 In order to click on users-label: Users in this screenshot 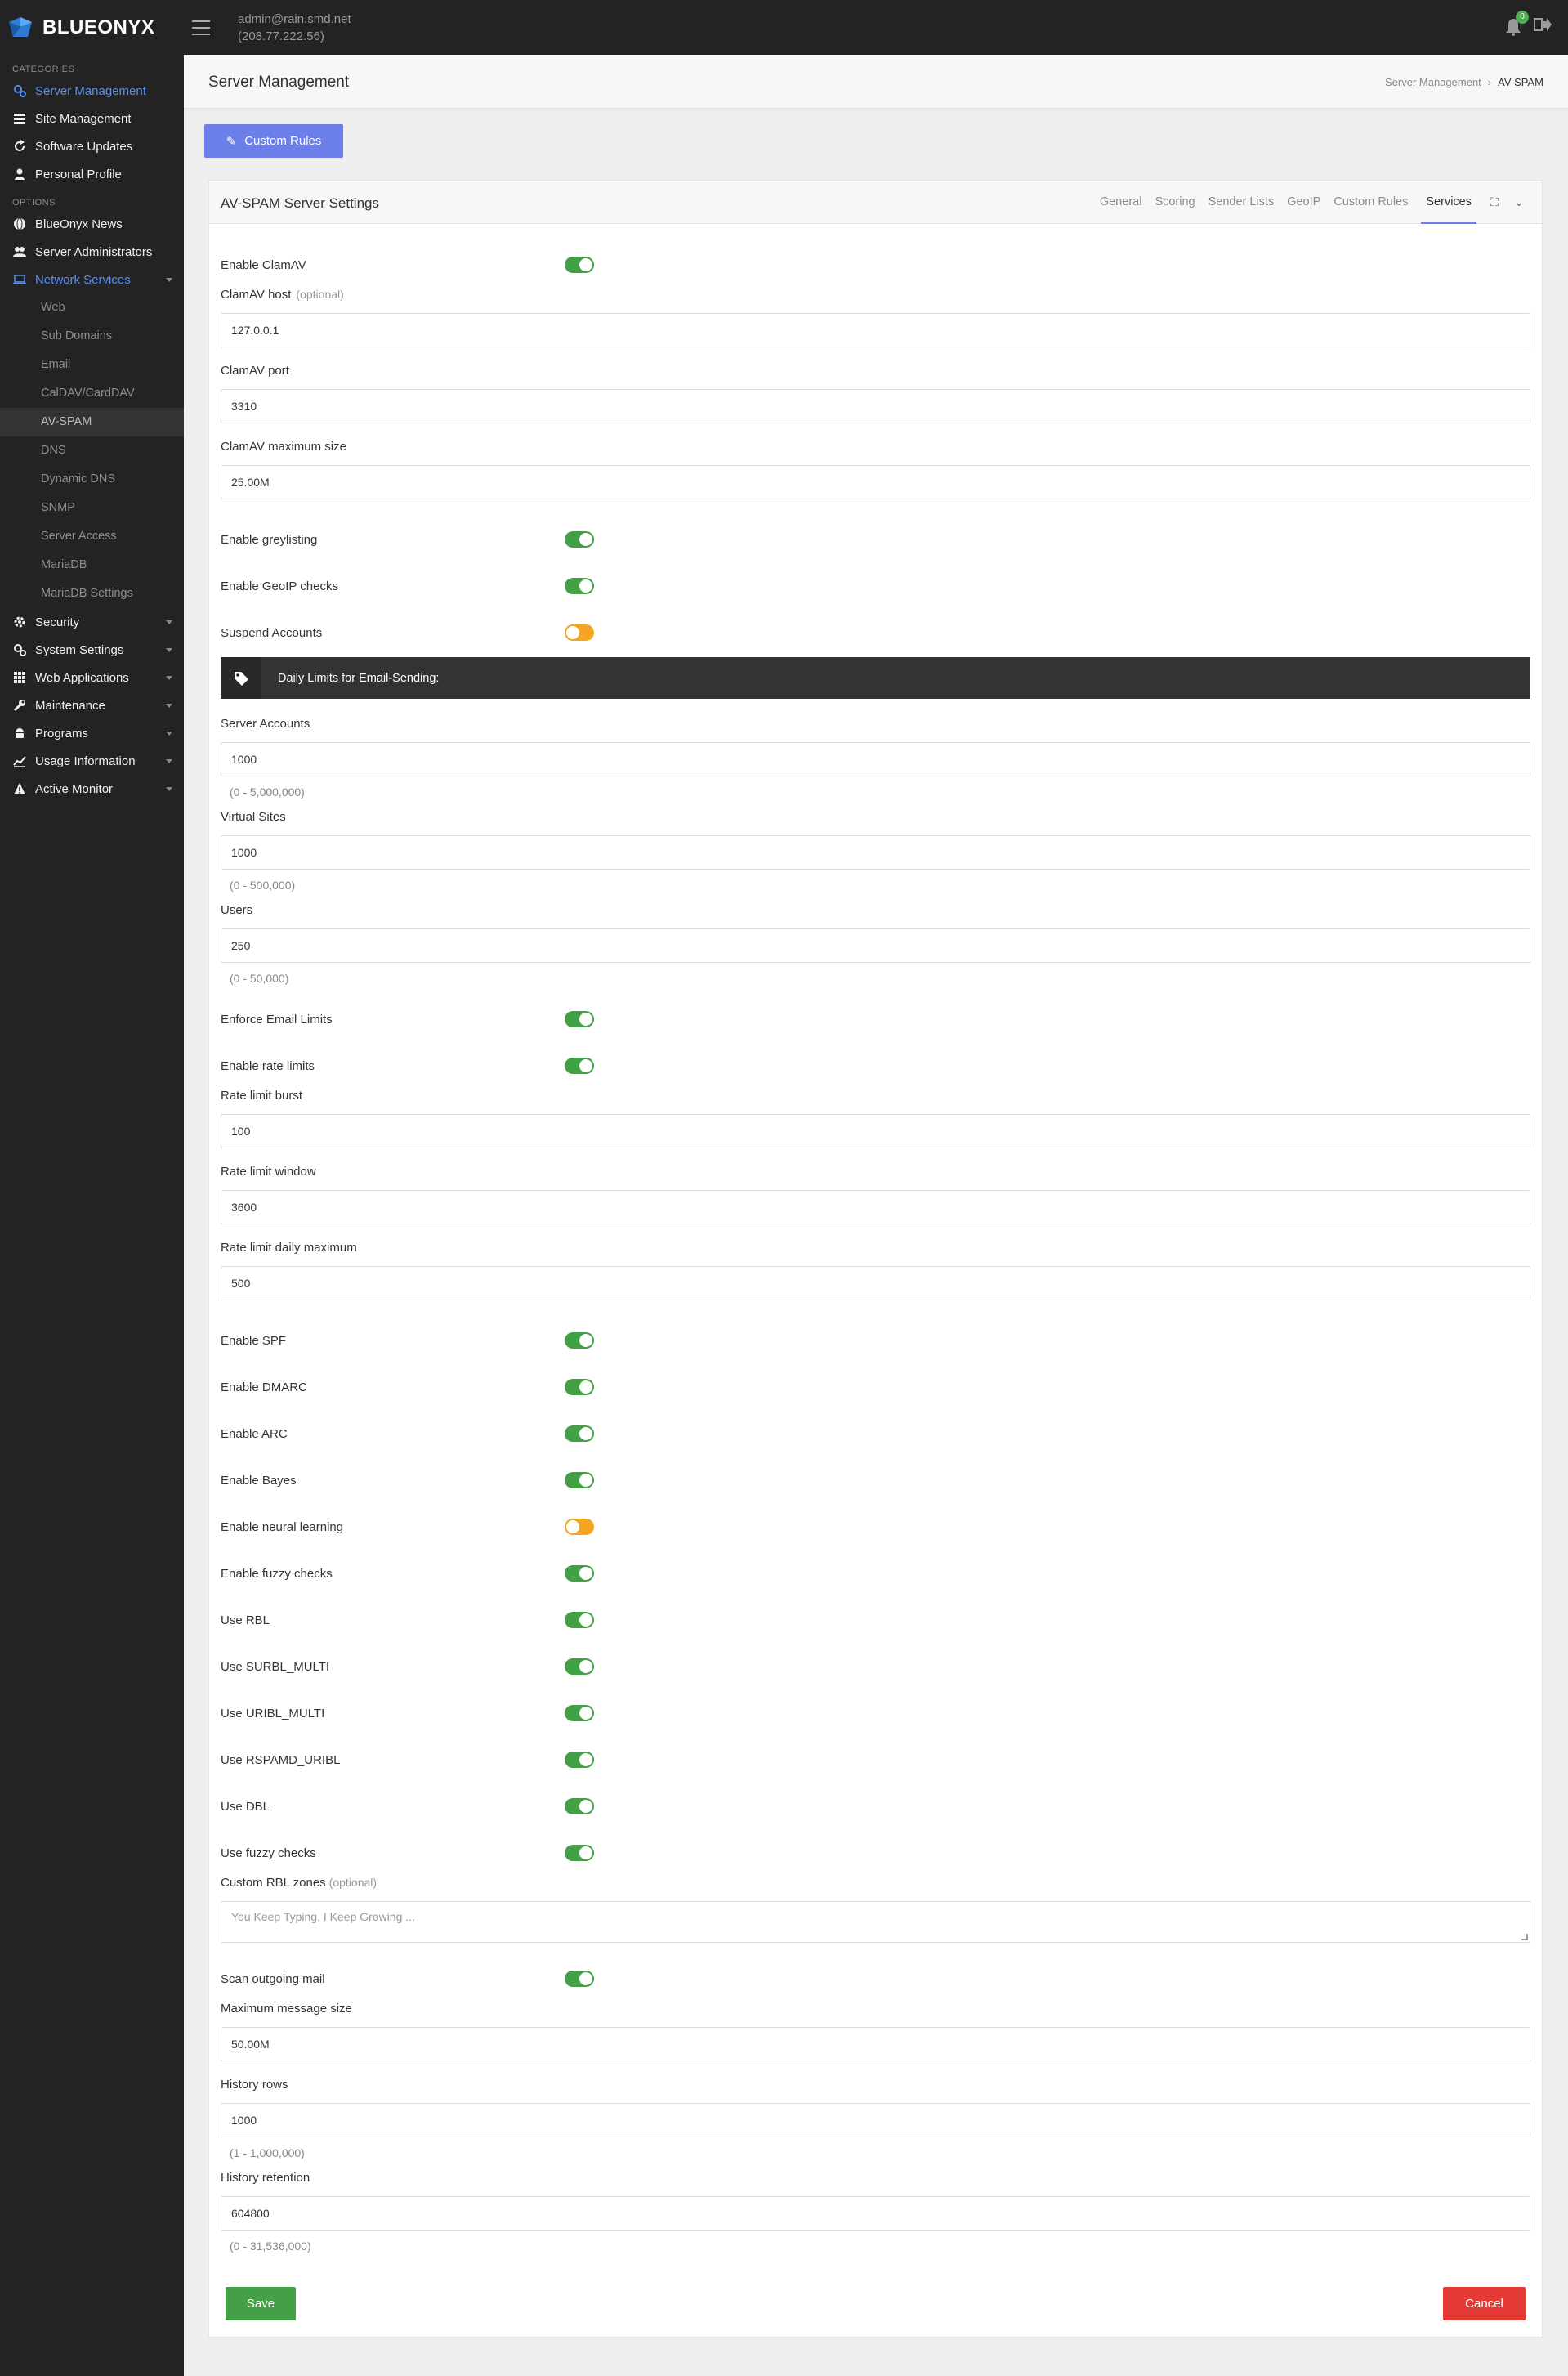, I will do `click(237, 910)`.